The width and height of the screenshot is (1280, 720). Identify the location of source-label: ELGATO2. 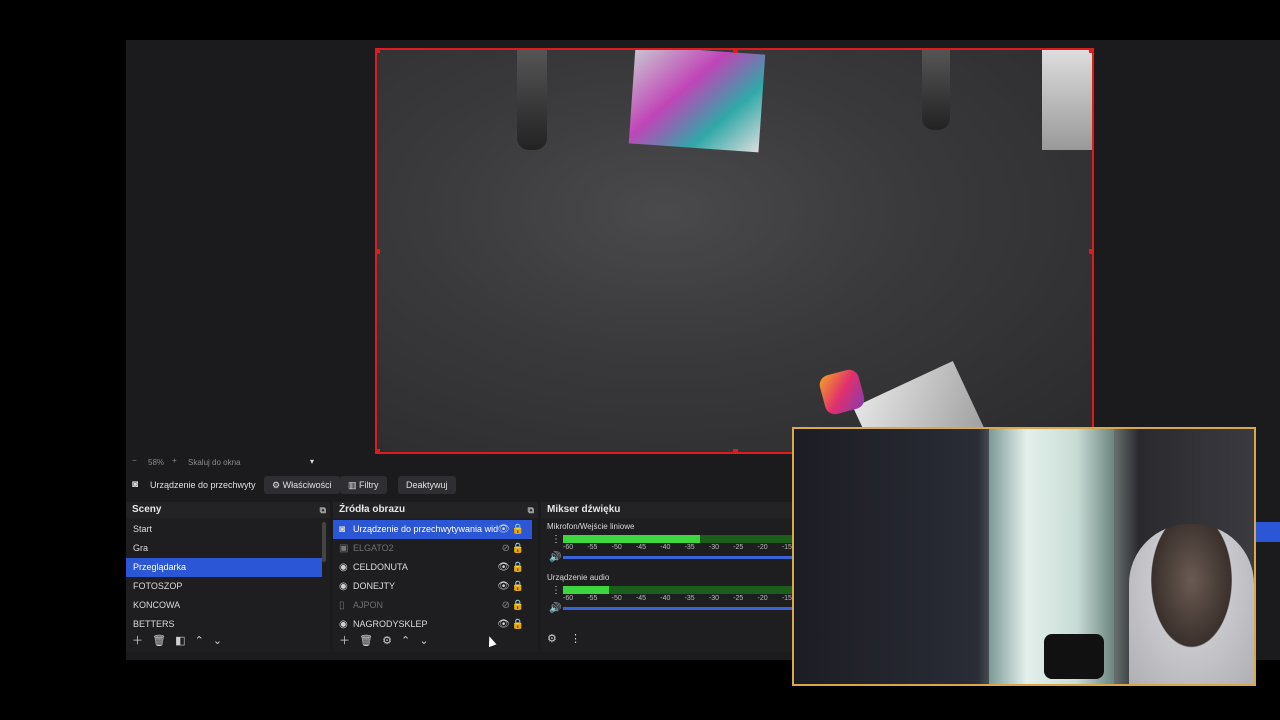
(373, 548).